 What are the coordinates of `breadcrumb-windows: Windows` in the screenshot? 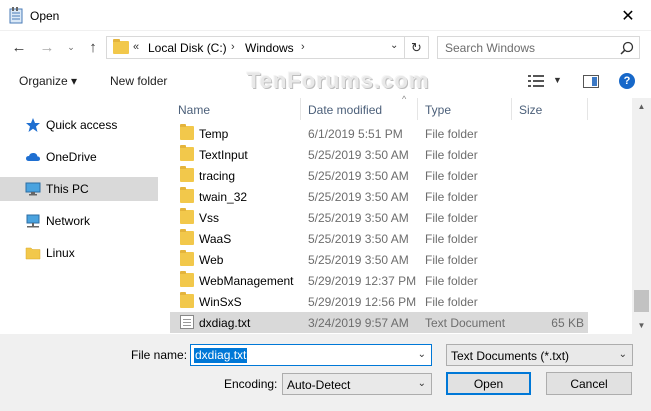 It's located at (269, 48).